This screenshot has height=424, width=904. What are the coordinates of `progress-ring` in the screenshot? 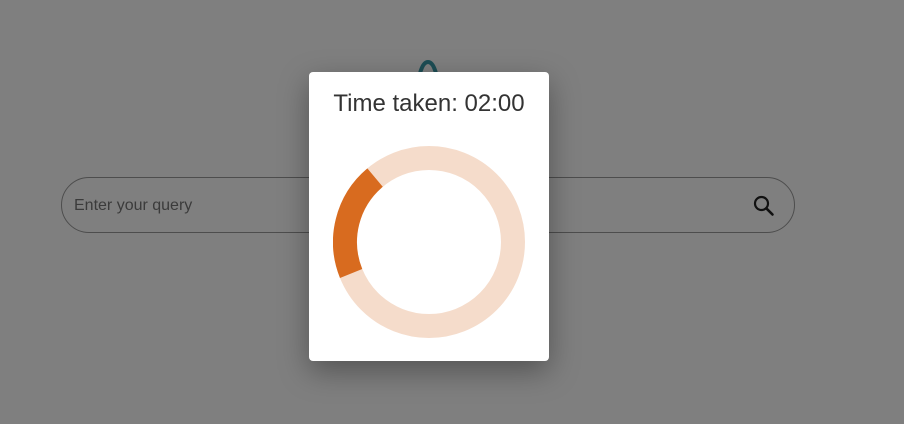 It's located at (429, 242).